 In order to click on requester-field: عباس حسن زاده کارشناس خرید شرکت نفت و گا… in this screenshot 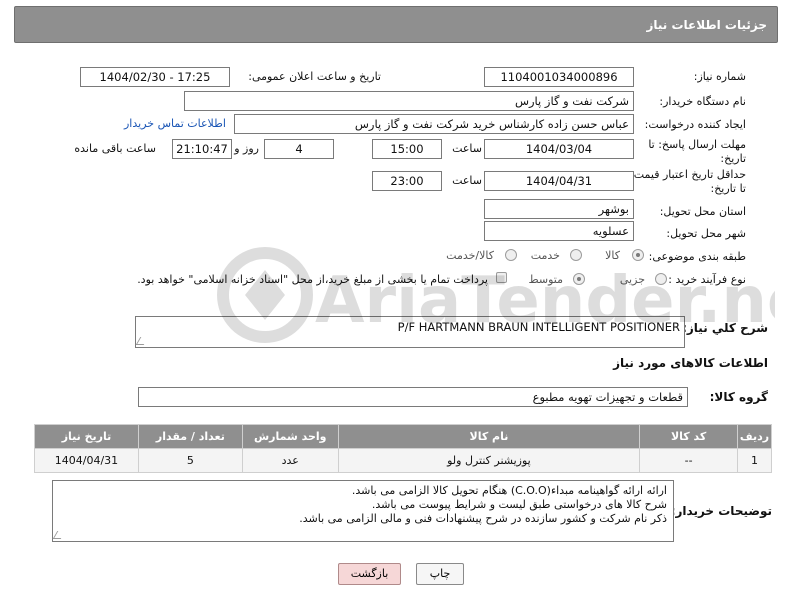, I will do `click(434, 124)`.